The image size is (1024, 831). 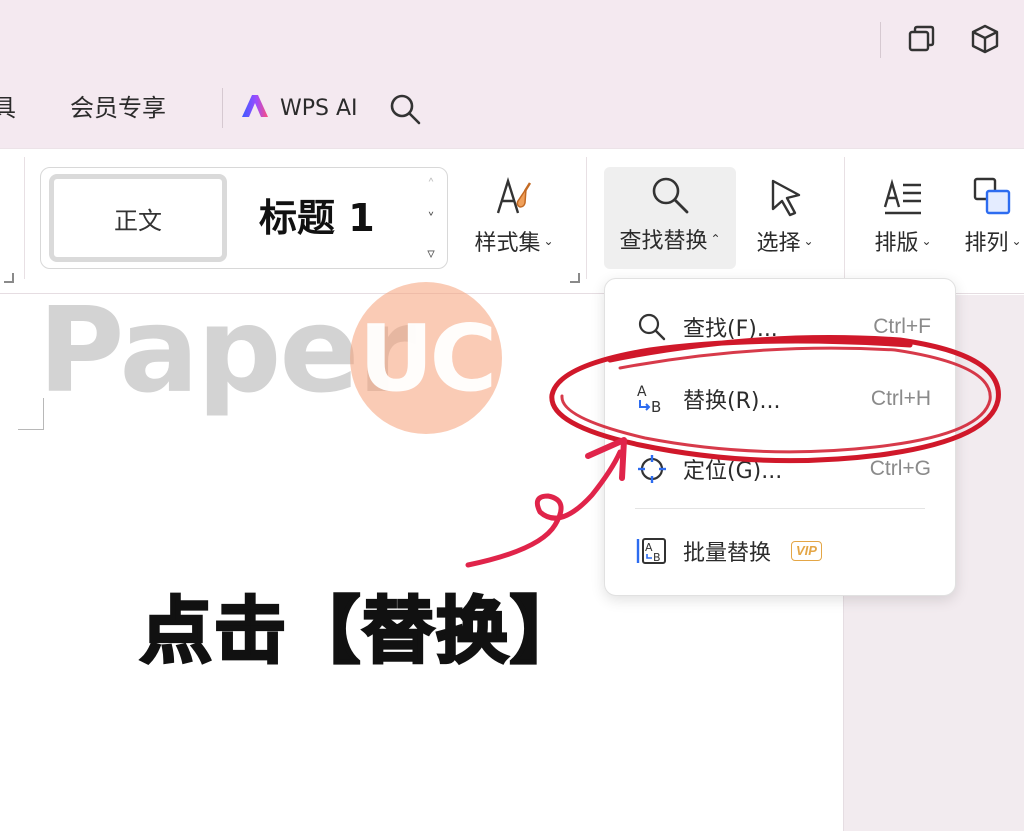 What do you see at coordinates (431, 253) in the screenshot?
I see `gallery-expand-icon: ▿` at bounding box center [431, 253].